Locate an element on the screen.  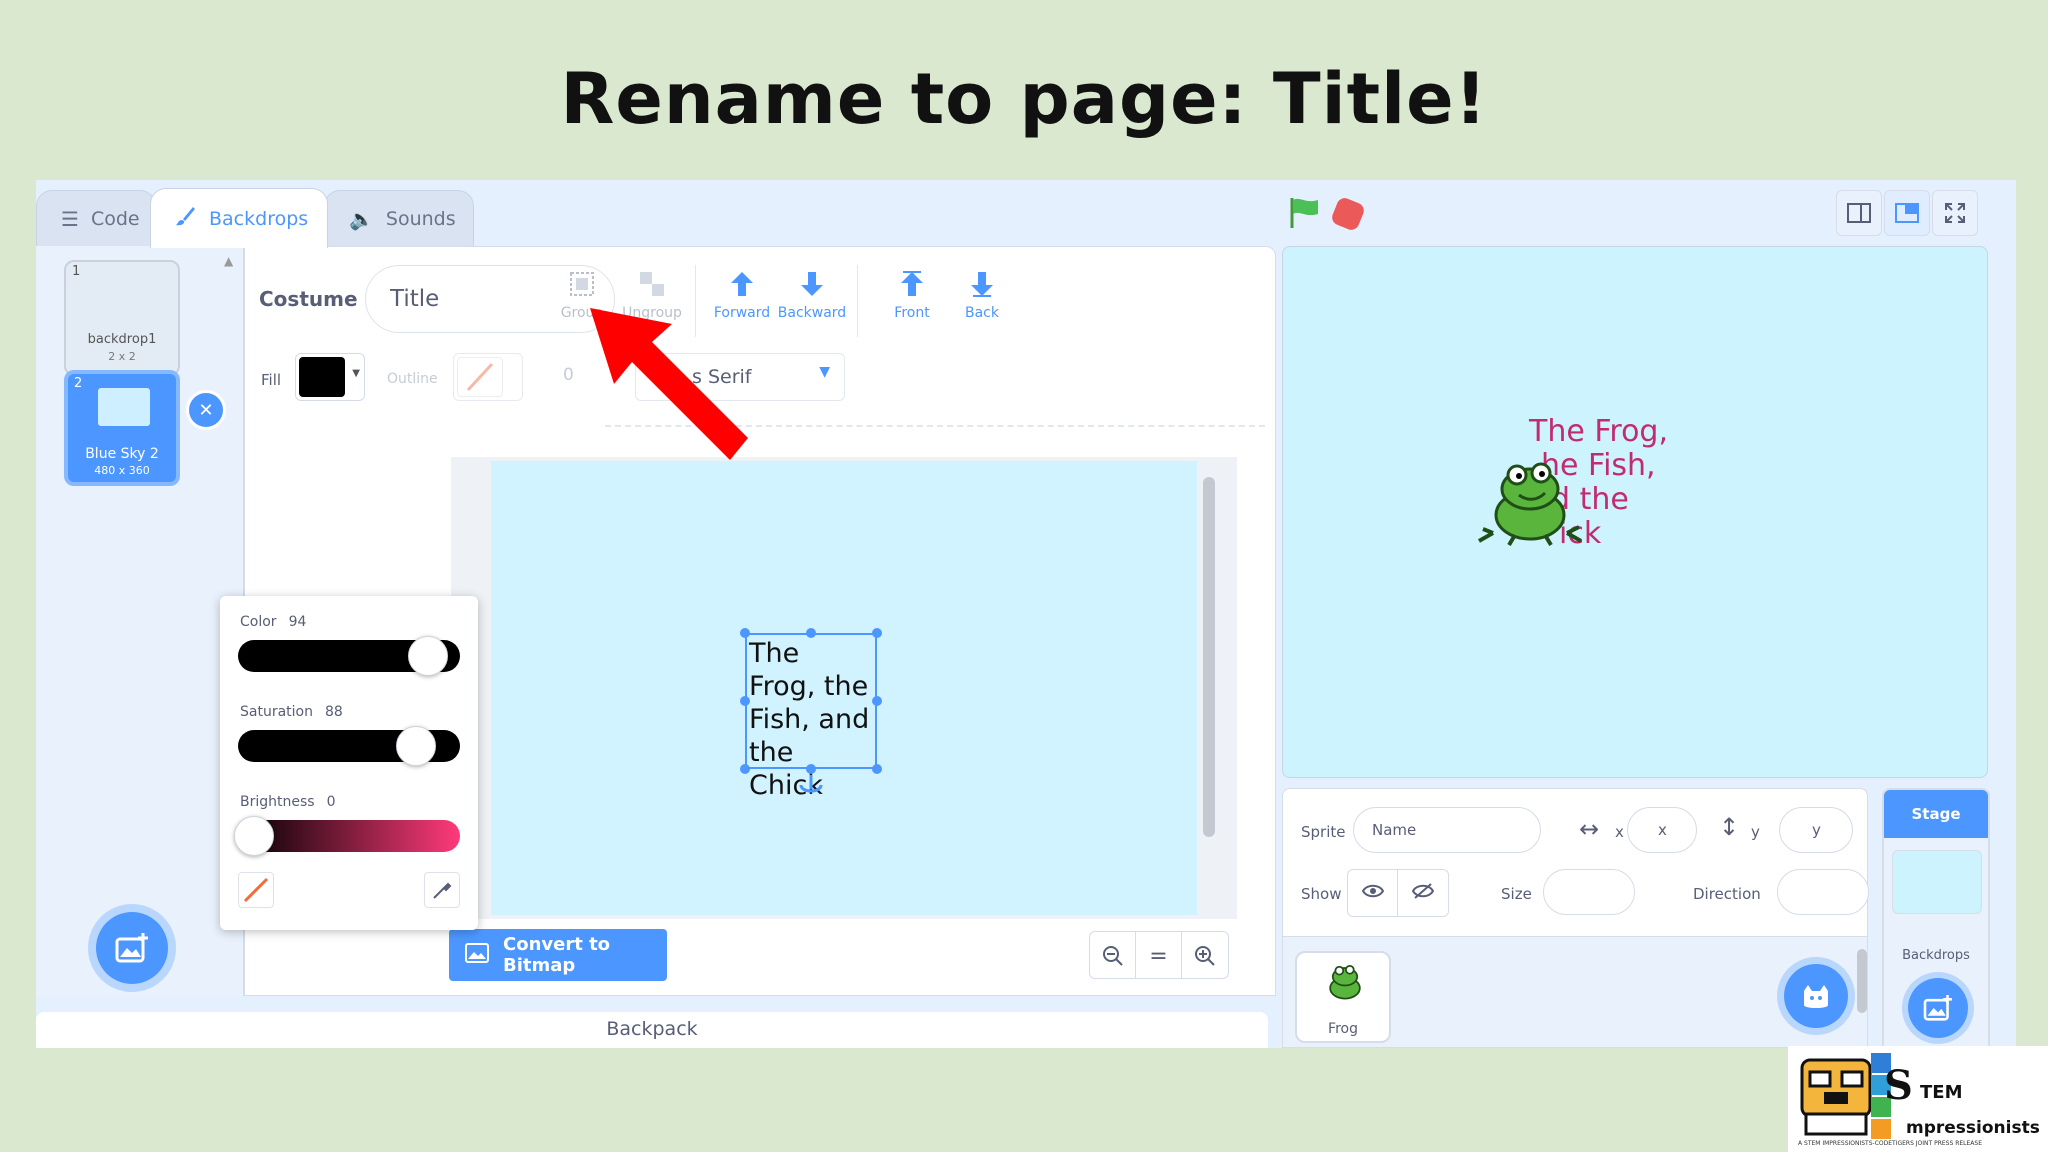
sprite-list-scrollbar is located at coordinates (1862, 981).